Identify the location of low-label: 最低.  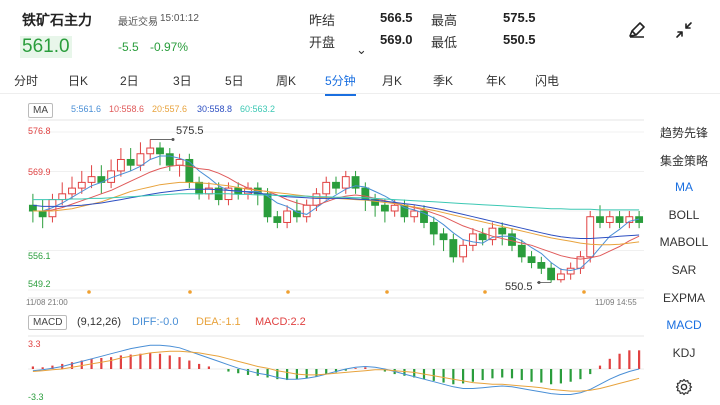
(444, 42).